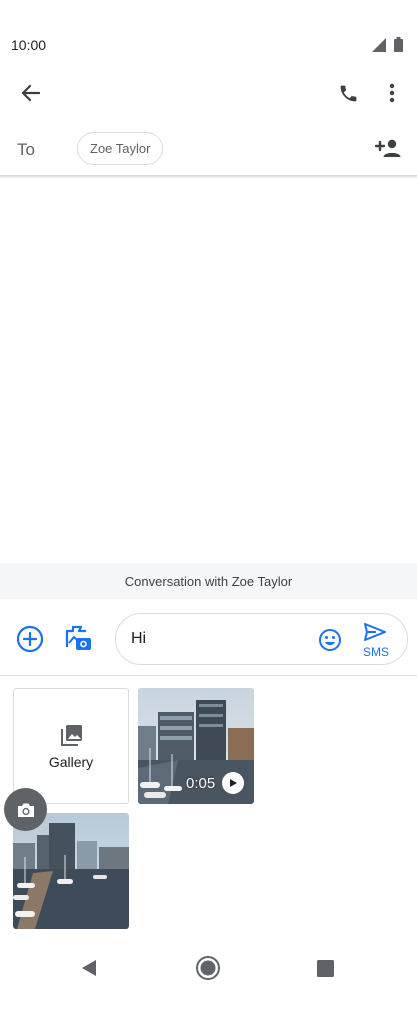  I want to click on video-thumbnail: 0:05, so click(196, 746).